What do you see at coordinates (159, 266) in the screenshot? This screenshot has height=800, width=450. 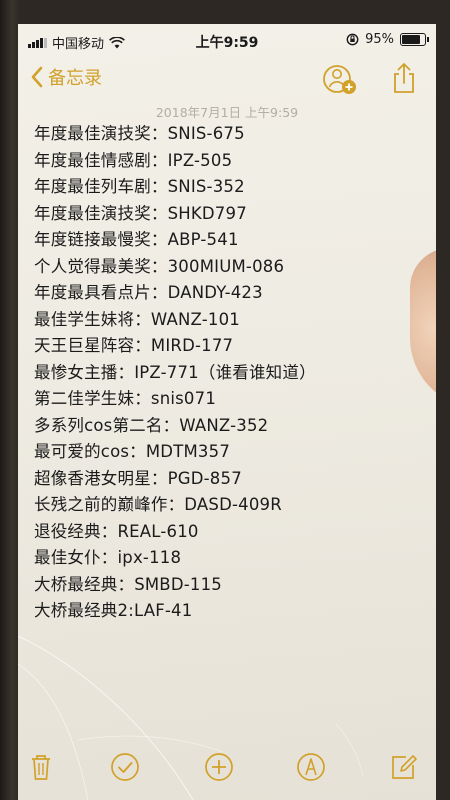 I see `note-line: 个人觉得最美奖：300MIUM-086` at bounding box center [159, 266].